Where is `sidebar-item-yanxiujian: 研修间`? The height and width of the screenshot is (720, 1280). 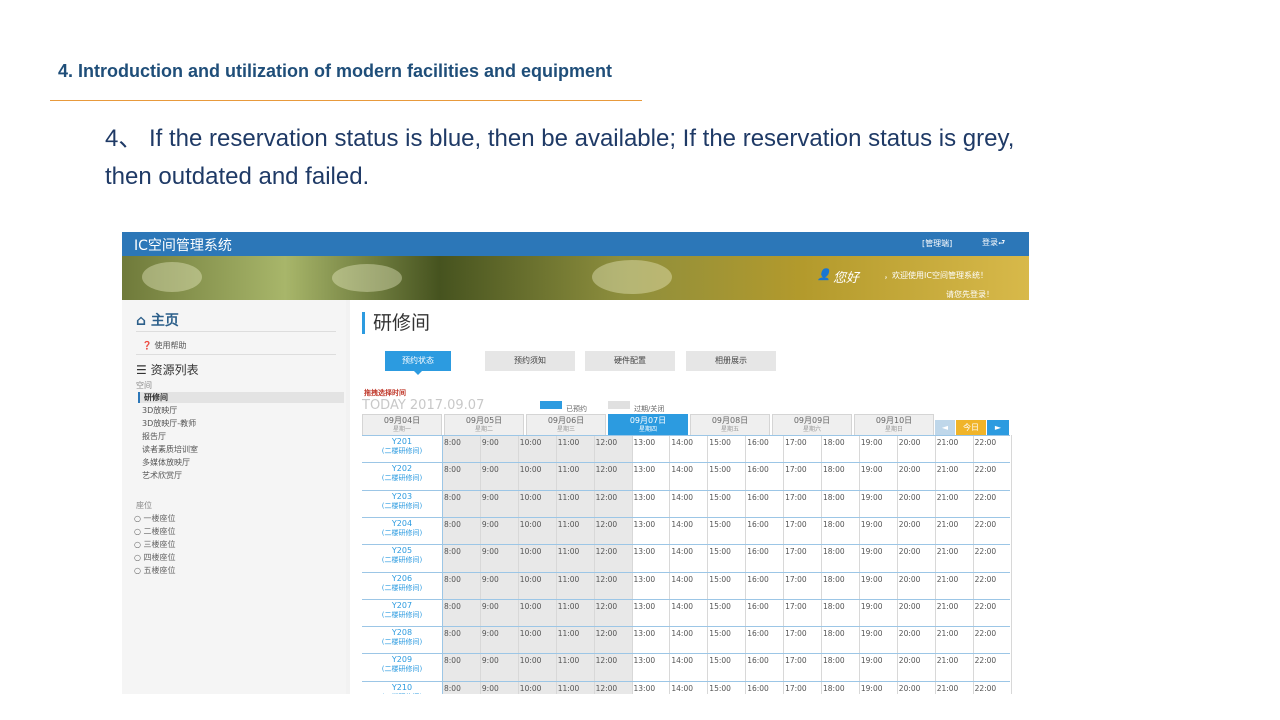
sidebar-item-yanxiujian: 研修间 is located at coordinates (241, 397).